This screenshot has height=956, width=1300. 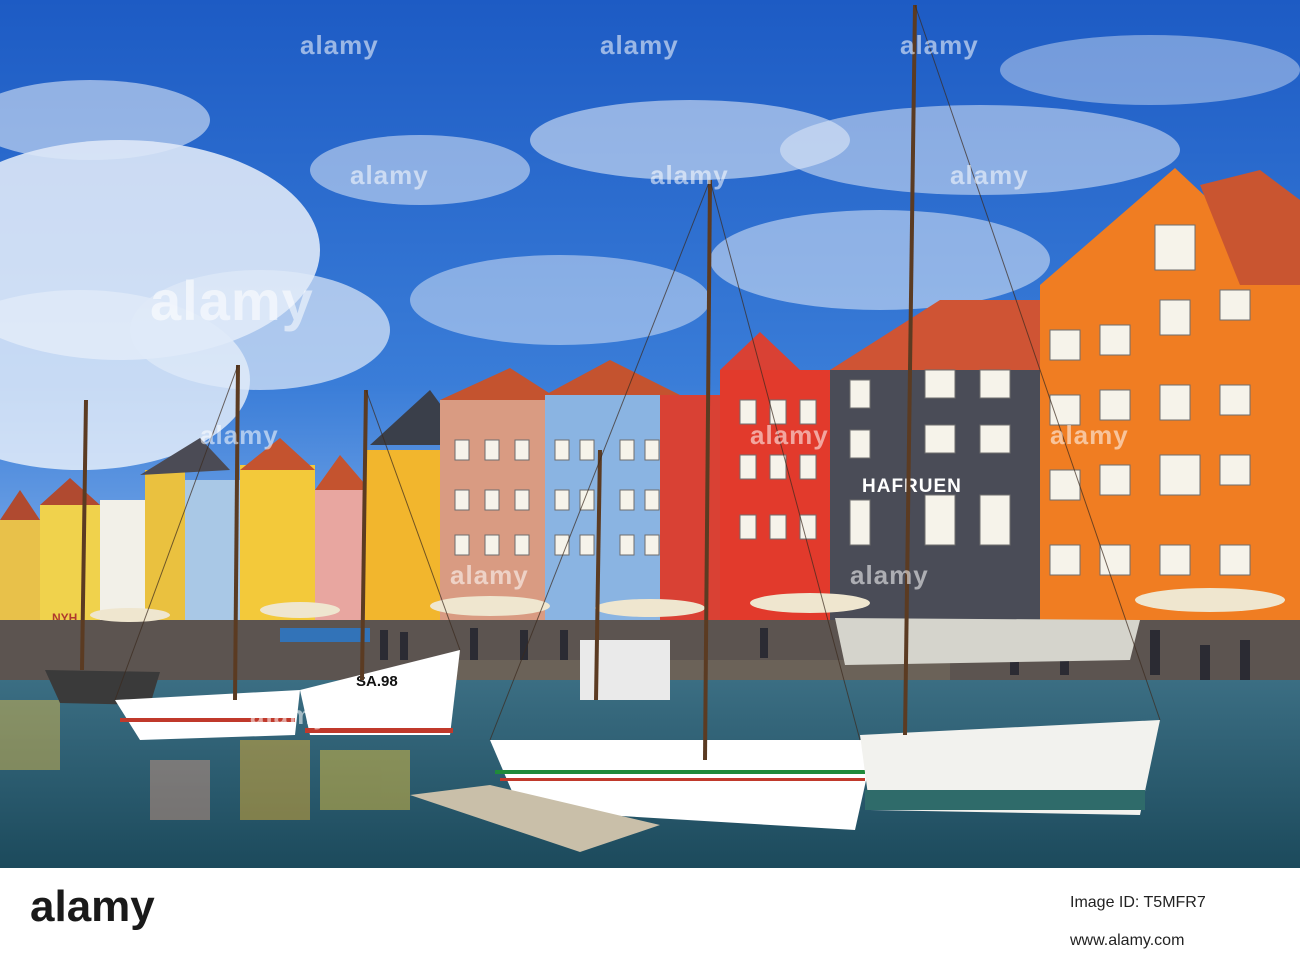 I want to click on image-id-block: Image ID: T5MFR7, so click(x=1138, y=902).